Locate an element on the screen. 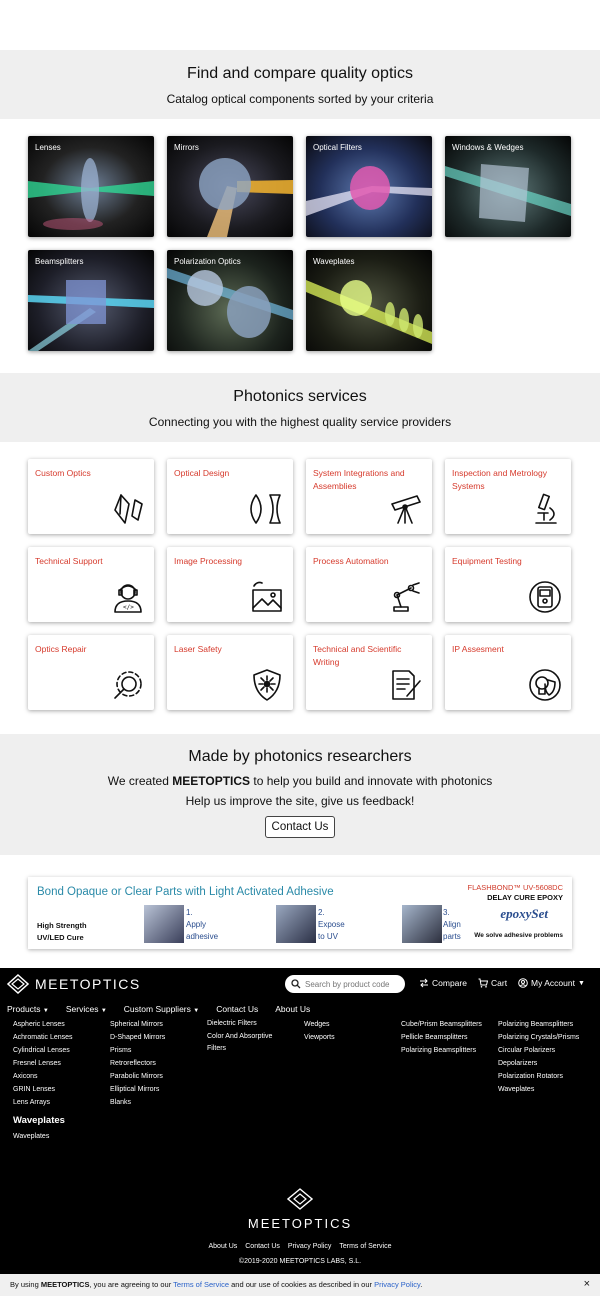 The image size is (600, 1296). ad-step-3-text: Align is located at coordinates (452, 924).